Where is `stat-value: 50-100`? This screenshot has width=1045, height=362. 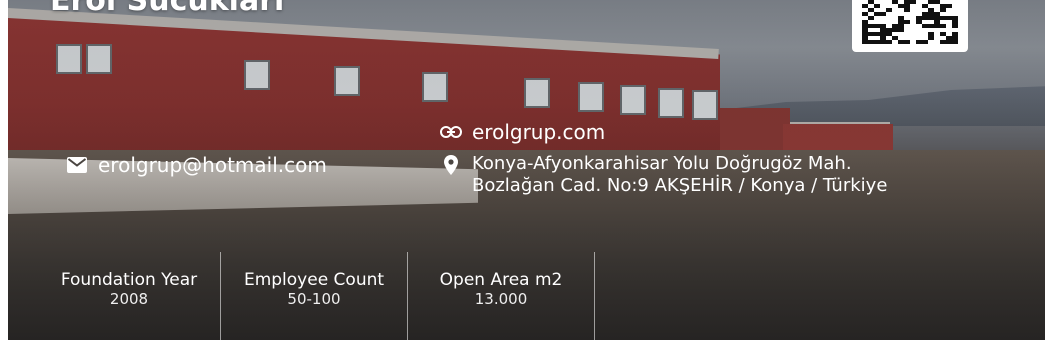
stat-value: 50-100 is located at coordinates (314, 299).